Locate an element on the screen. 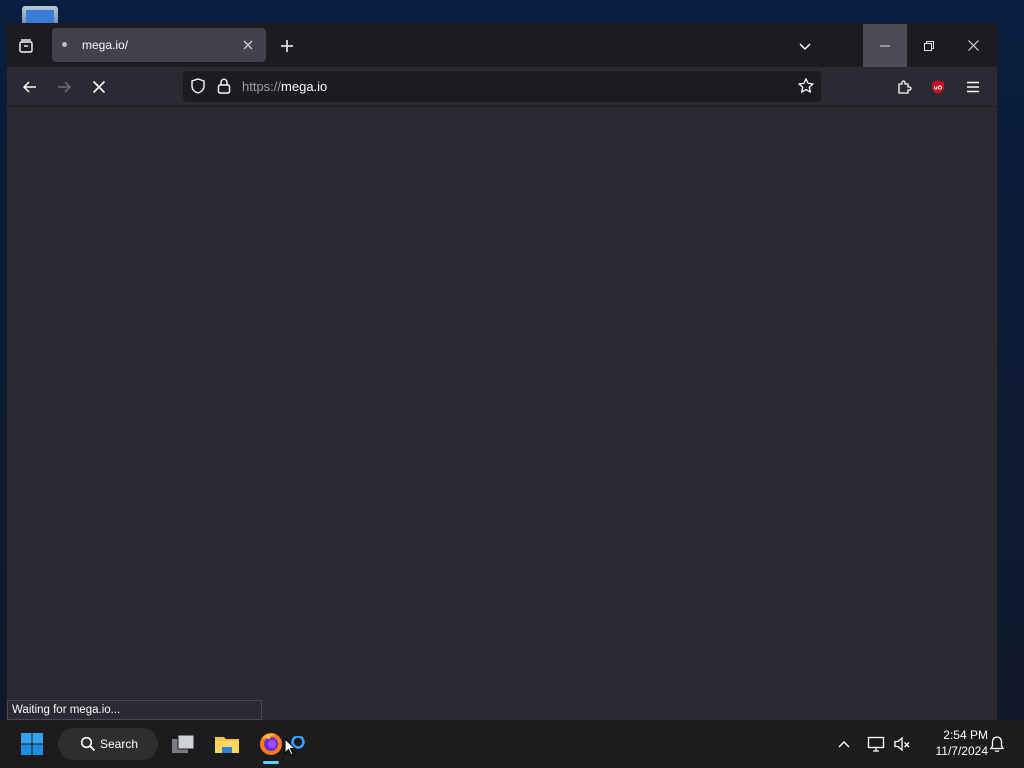  clock-time: 2:54 PM is located at coordinates (965, 735).